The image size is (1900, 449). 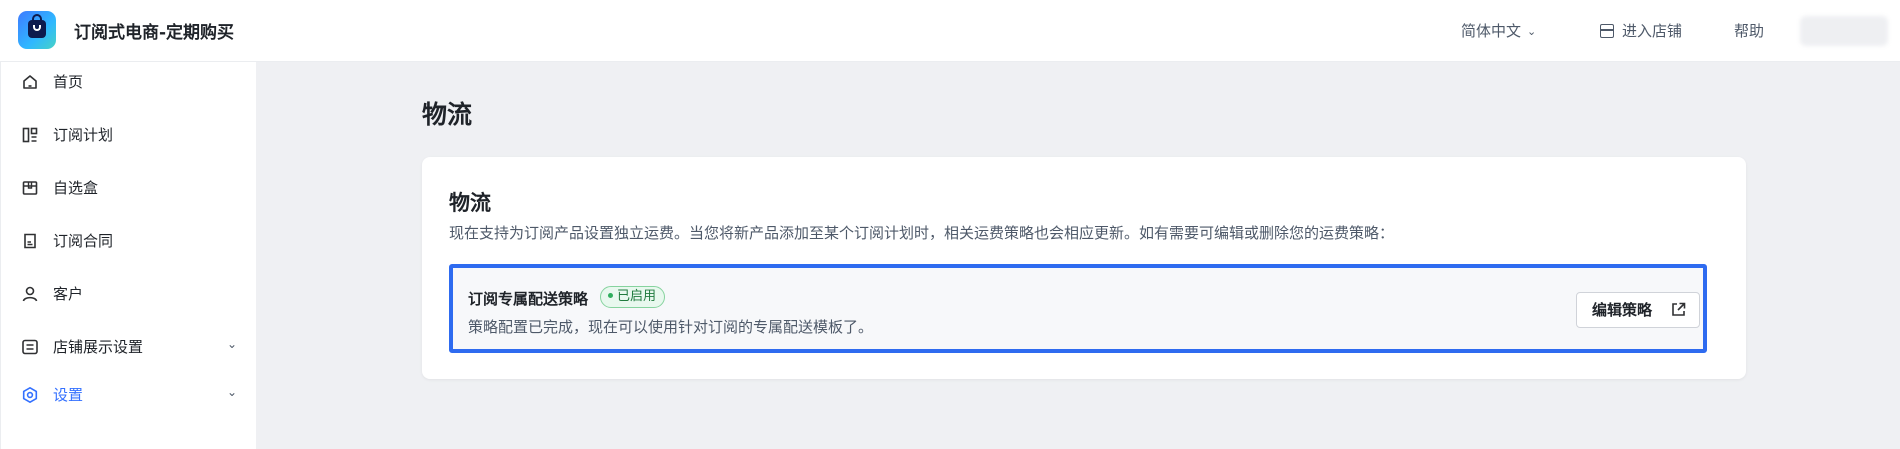 I want to click on external-link-icon, so click(x=1679, y=309).